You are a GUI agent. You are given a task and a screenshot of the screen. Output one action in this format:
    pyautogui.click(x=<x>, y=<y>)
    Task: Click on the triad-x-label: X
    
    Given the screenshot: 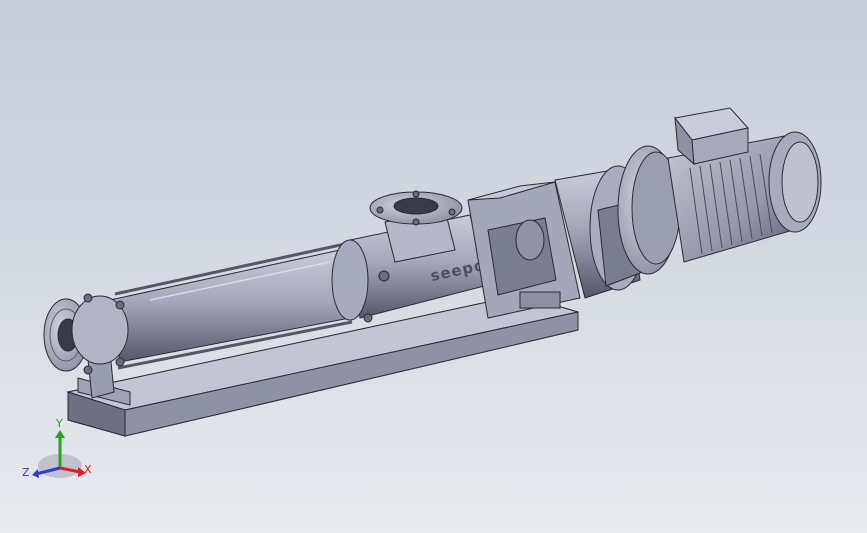 What is the action you would take?
    pyautogui.click(x=88, y=469)
    